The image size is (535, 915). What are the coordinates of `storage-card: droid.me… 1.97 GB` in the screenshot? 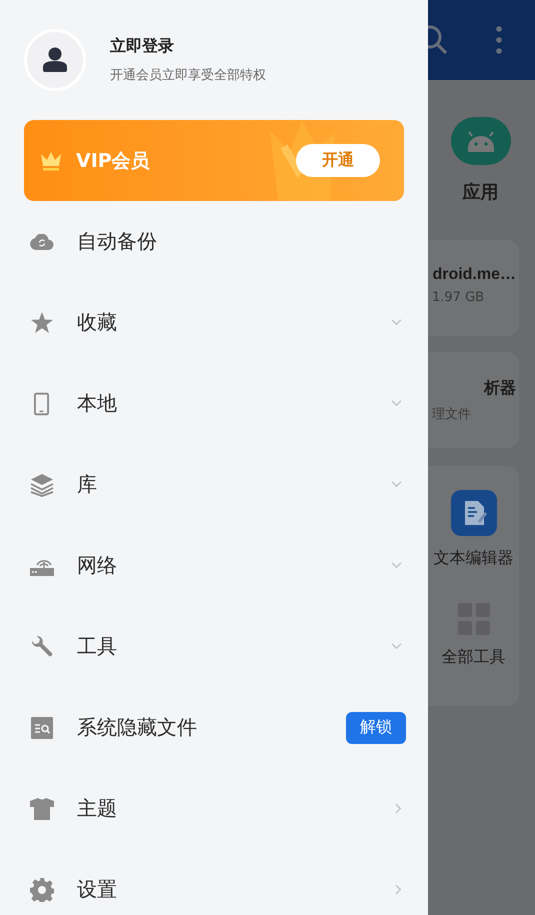 It's located at (473, 288).